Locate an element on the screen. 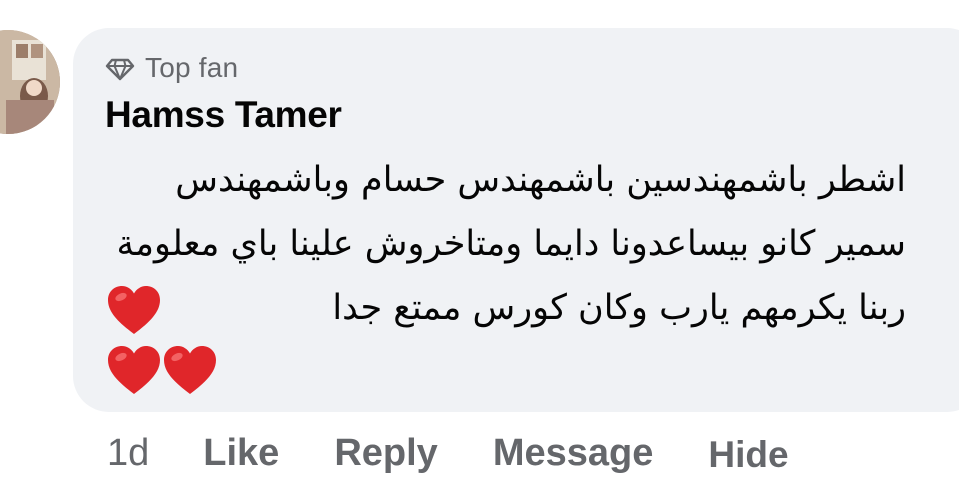 This screenshot has width=959, height=503. diamond-icon is located at coordinates (120, 69).